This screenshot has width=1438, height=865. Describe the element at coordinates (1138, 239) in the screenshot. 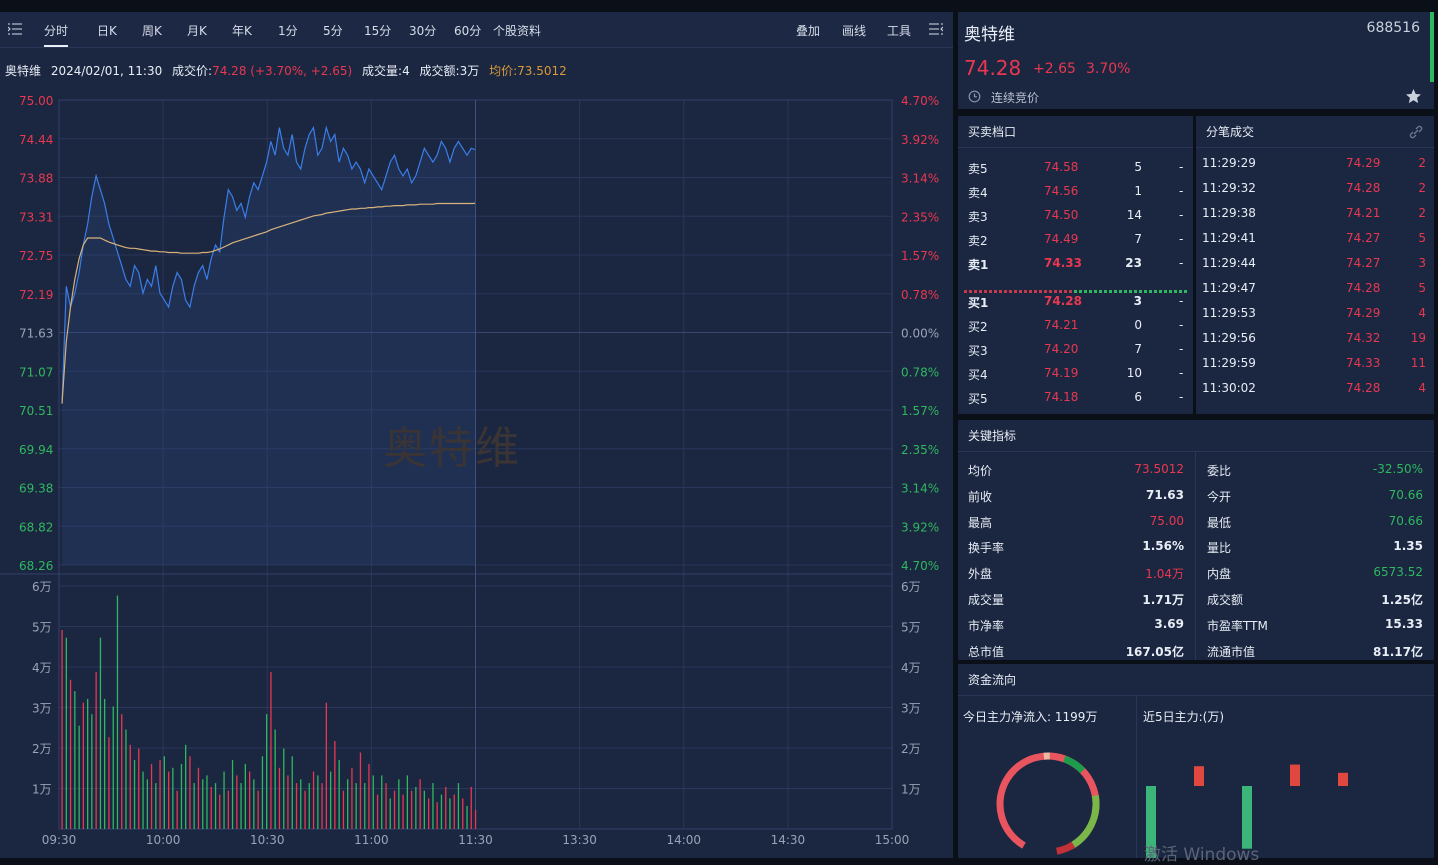

I see `orderbook-volume: 7` at that location.